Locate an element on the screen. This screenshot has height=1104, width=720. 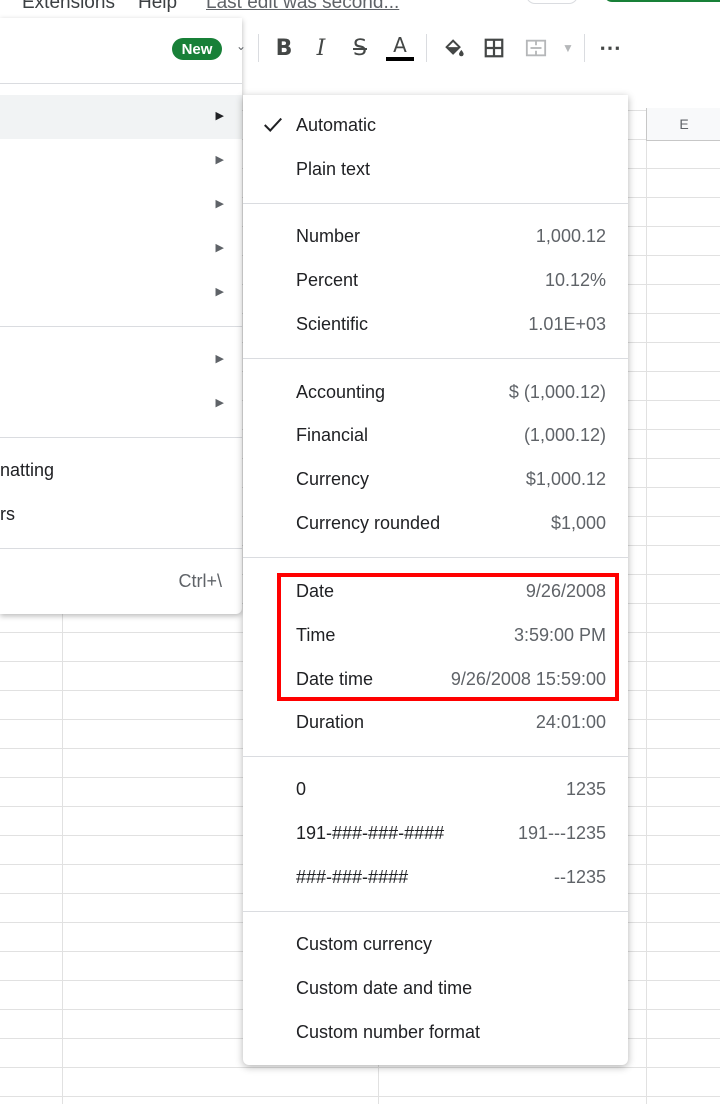
format-option-example: 1.01E+03 is located at coordinates (567, 324).